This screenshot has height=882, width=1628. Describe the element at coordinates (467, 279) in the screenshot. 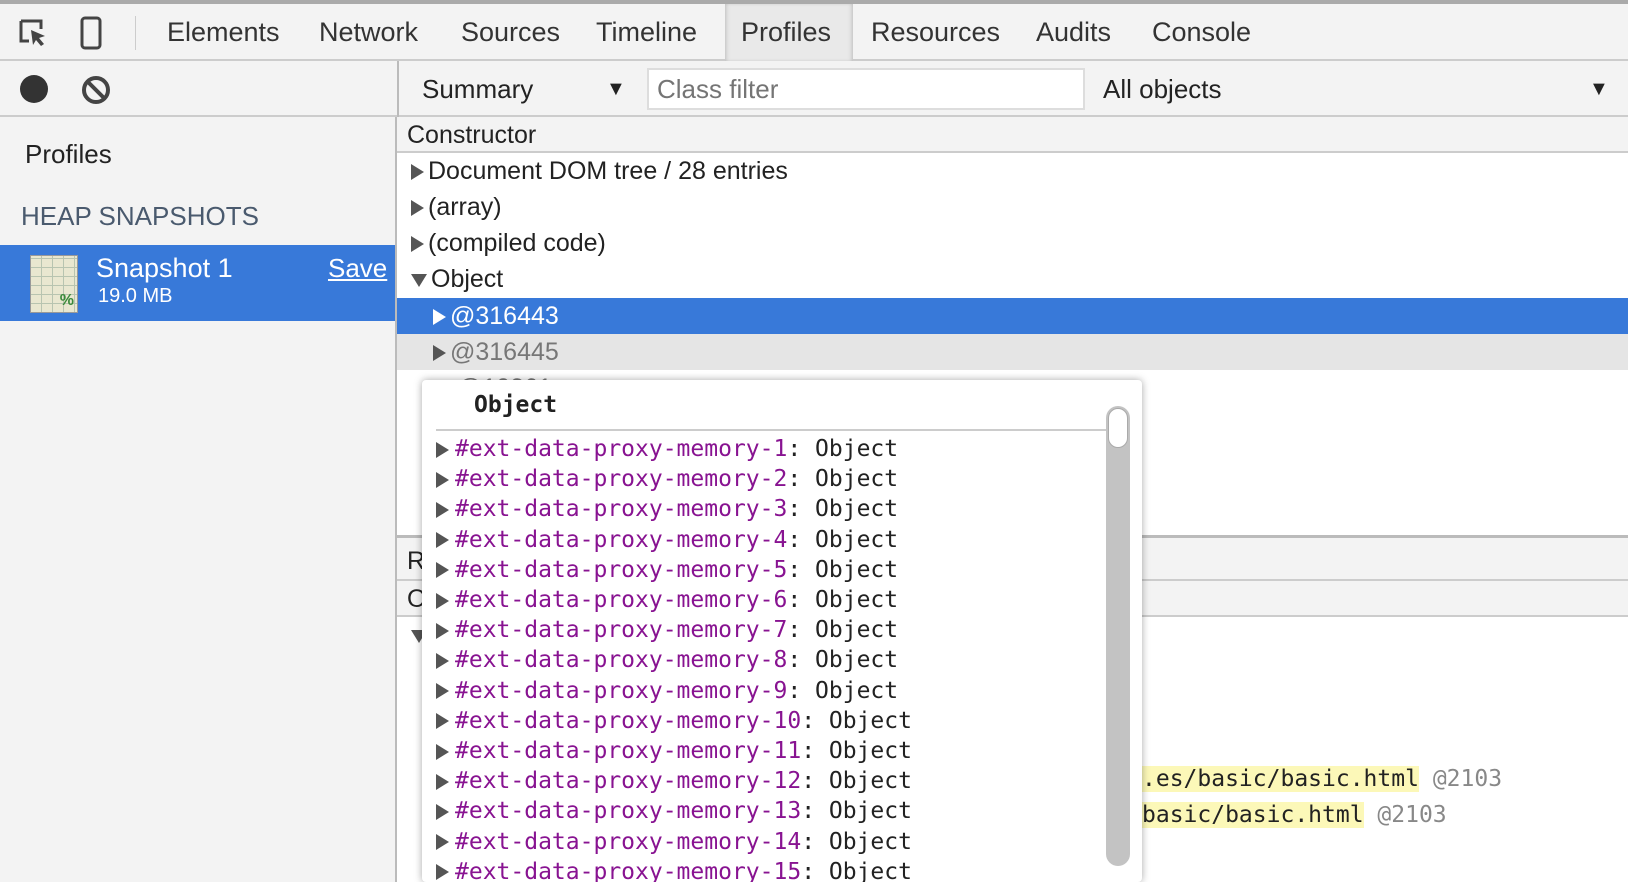

I see `row-label: Object` at that location.